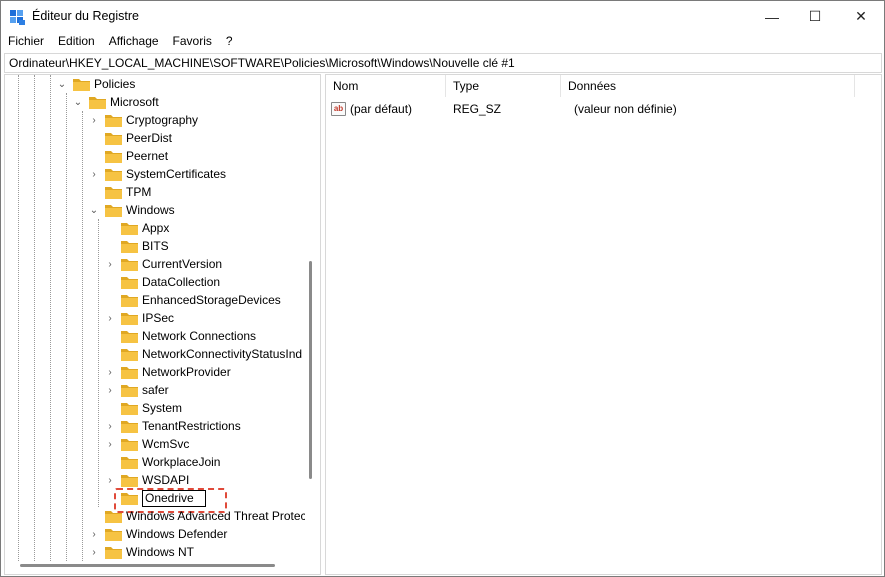  What do you see at coordinates (203, 354) in the screenshot?
I see `tree-item-networkconnectivitystatusind: NetworkConnectivityStatusInd` at bounding box center [203, 354].